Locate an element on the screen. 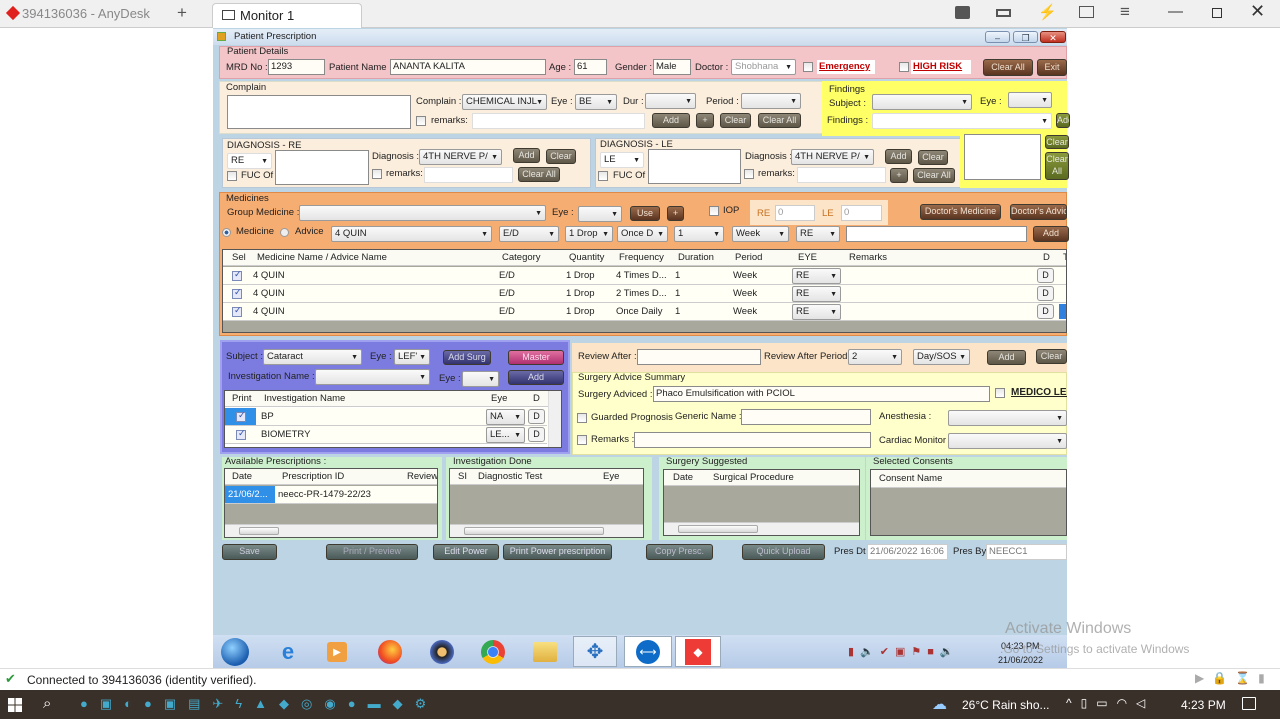 The width and height of the screenshot is (1280, 719). period-dropdown is located at coordinates (771, 101).